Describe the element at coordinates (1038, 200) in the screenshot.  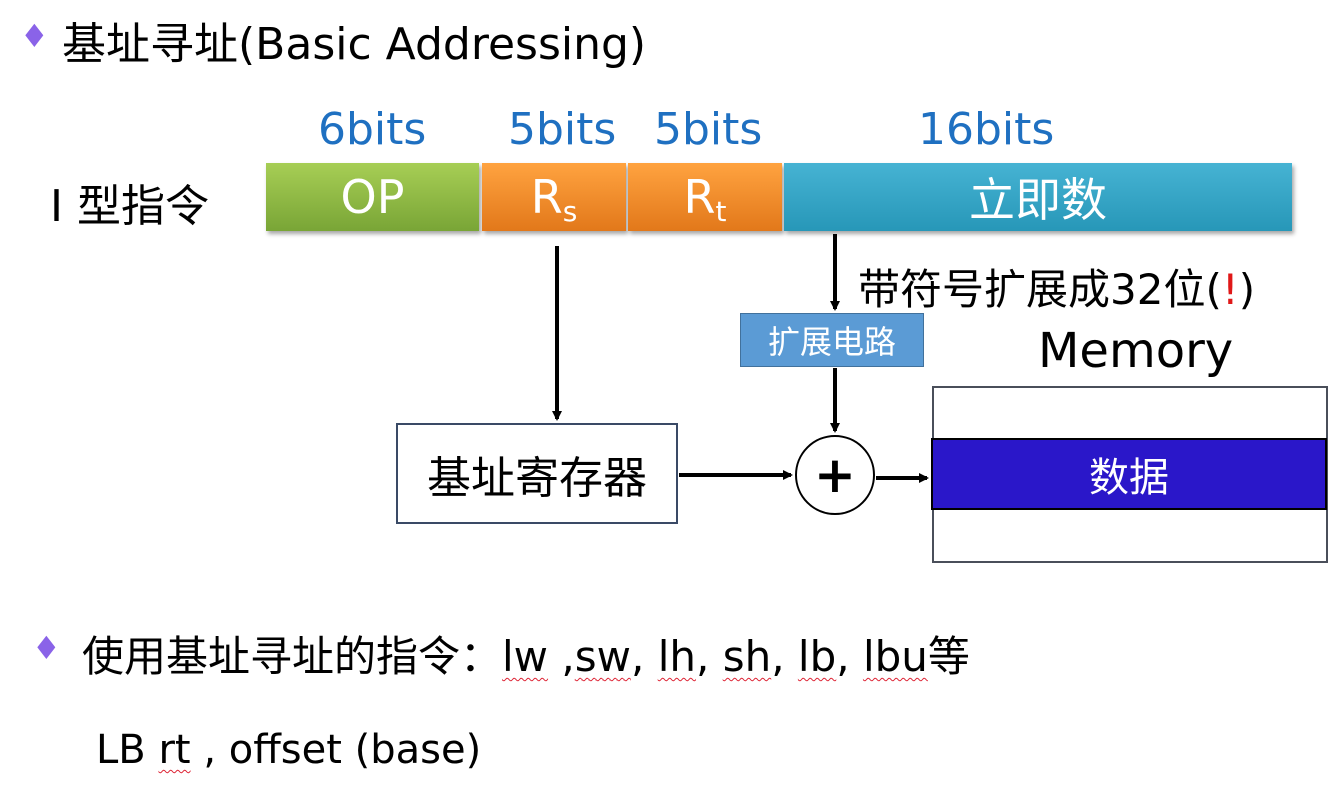
I see `field-immediate-label: 立即数` at that location.